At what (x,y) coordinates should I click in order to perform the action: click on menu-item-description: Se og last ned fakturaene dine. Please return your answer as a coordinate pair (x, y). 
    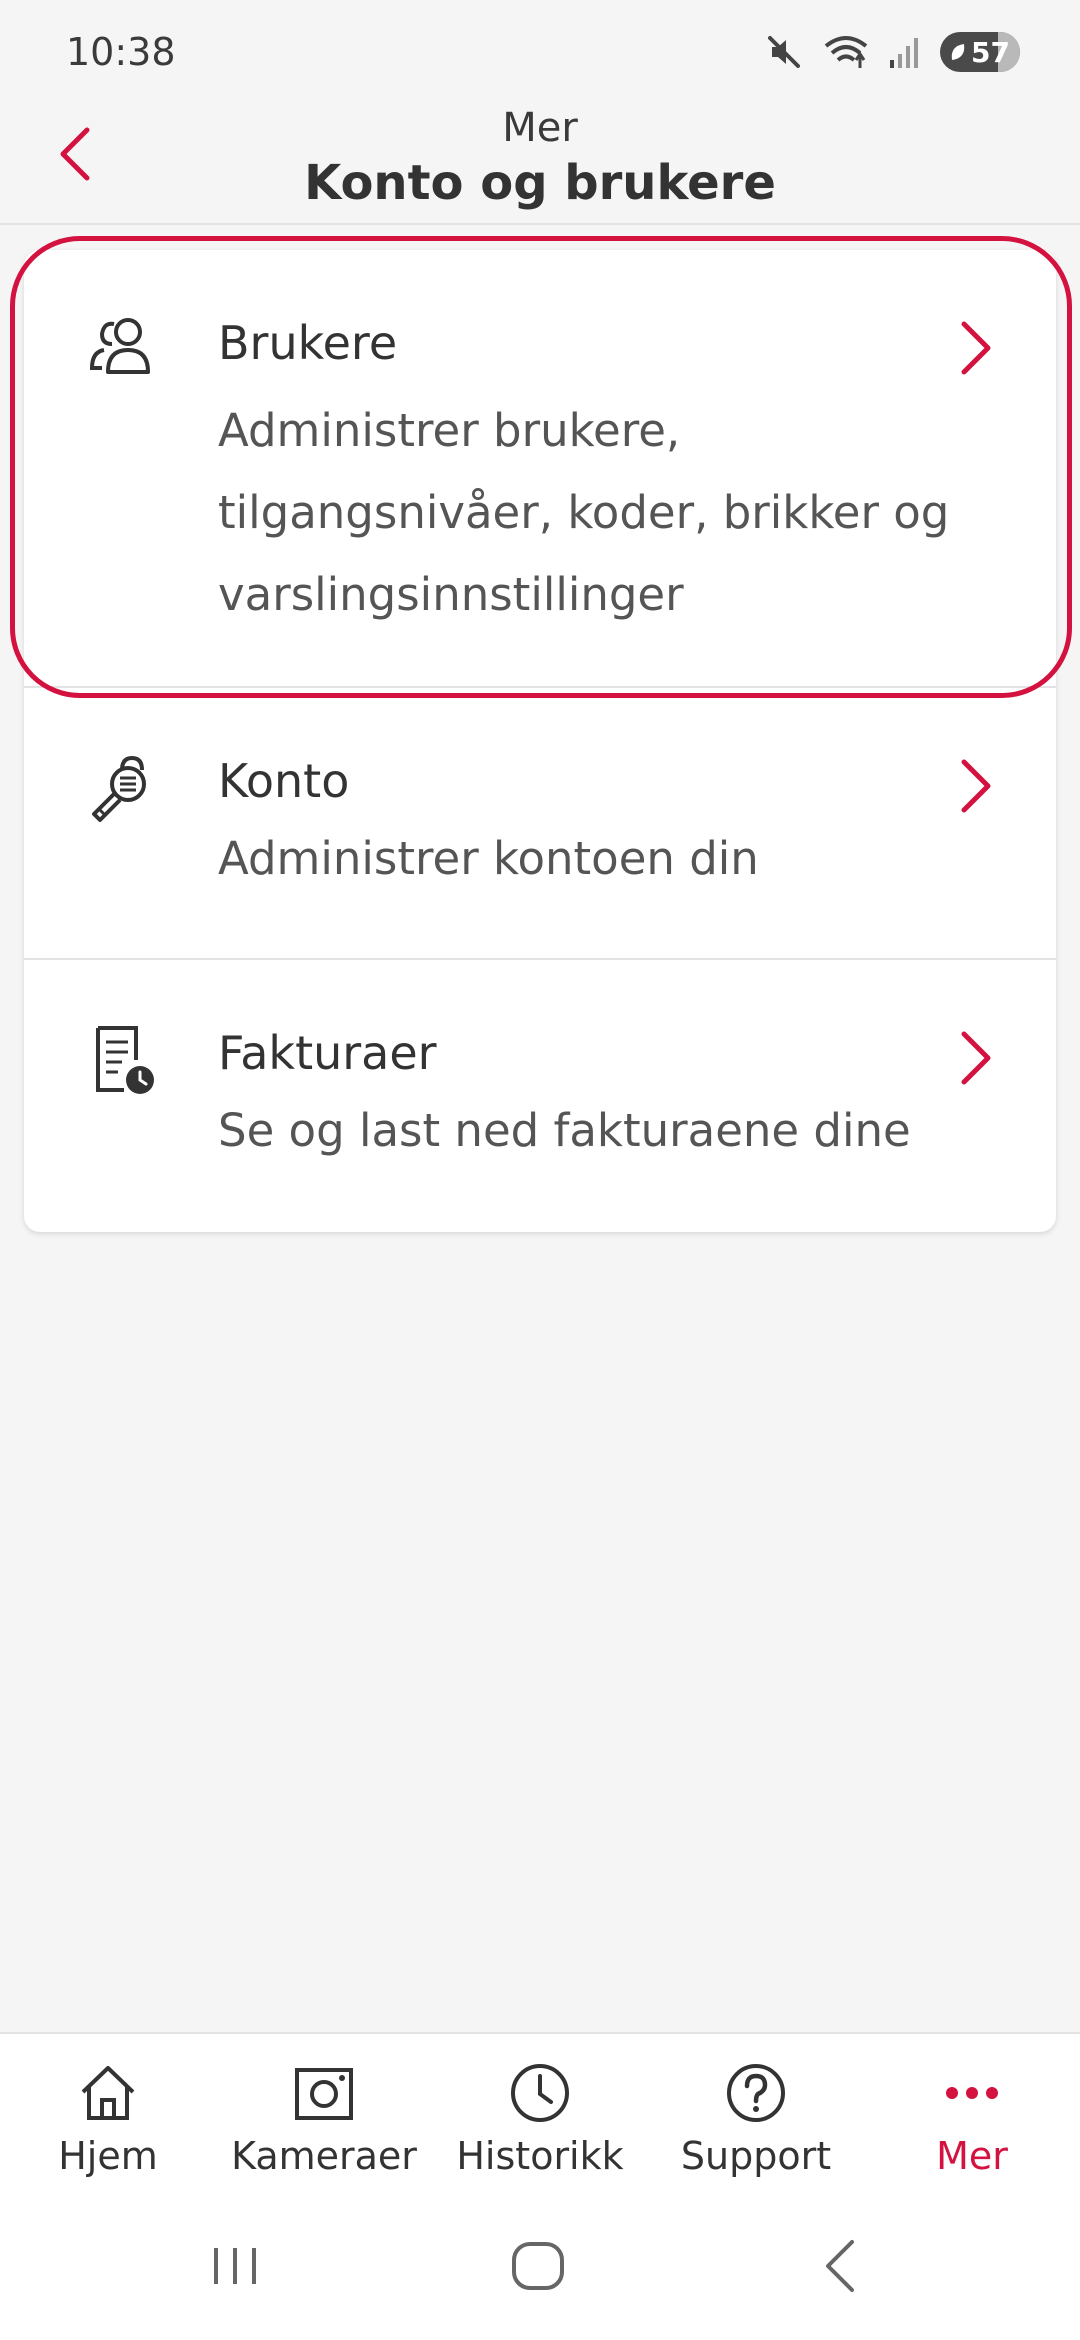
    Looking at the image, I should click on (592, 1131).